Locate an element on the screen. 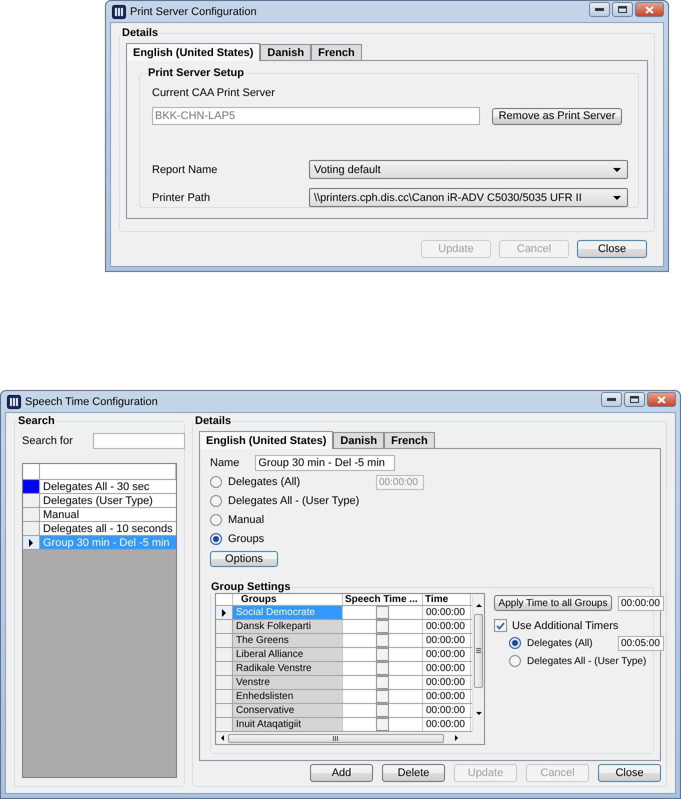  dialog-button: Add is located at coordinates (341, 773).